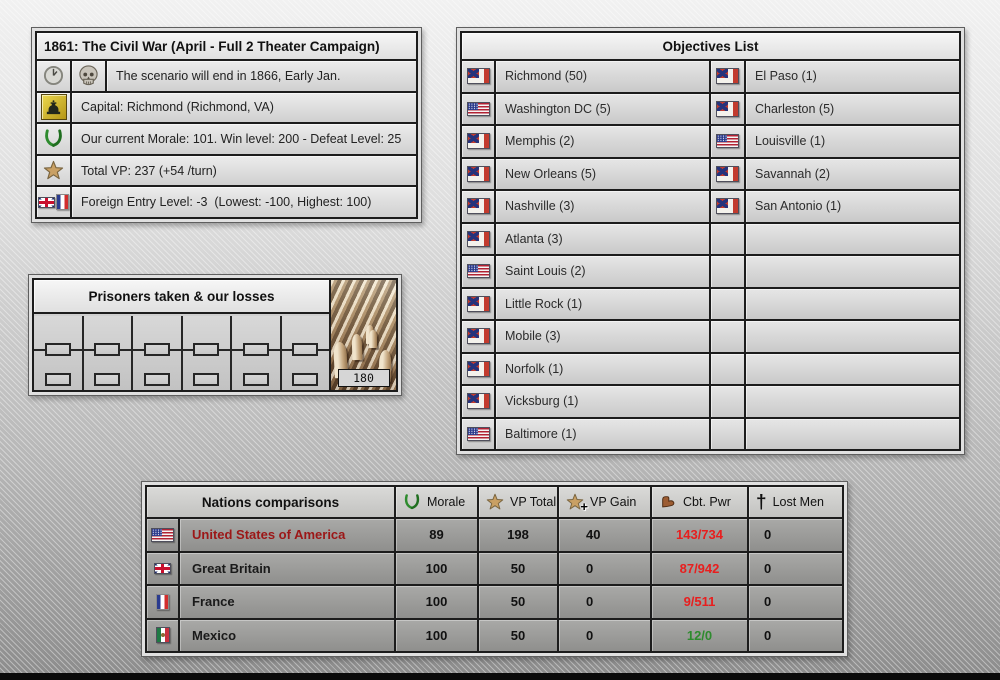 Image resolution: width=1000 pixels, height=680 pixels. I want to click on objectives-list-title: Objectives List, so click(710, 47).